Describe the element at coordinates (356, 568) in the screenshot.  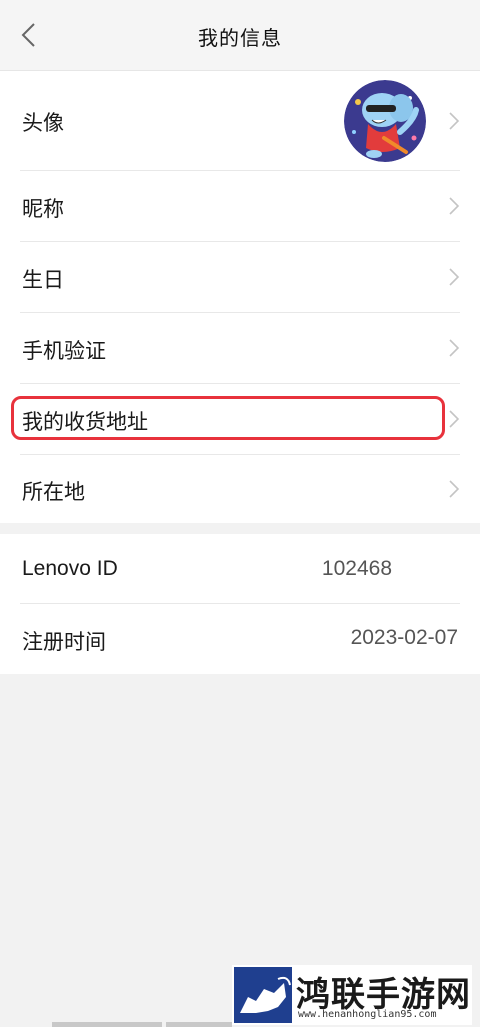
I see `lenovo-id-value: 102468` at that location.